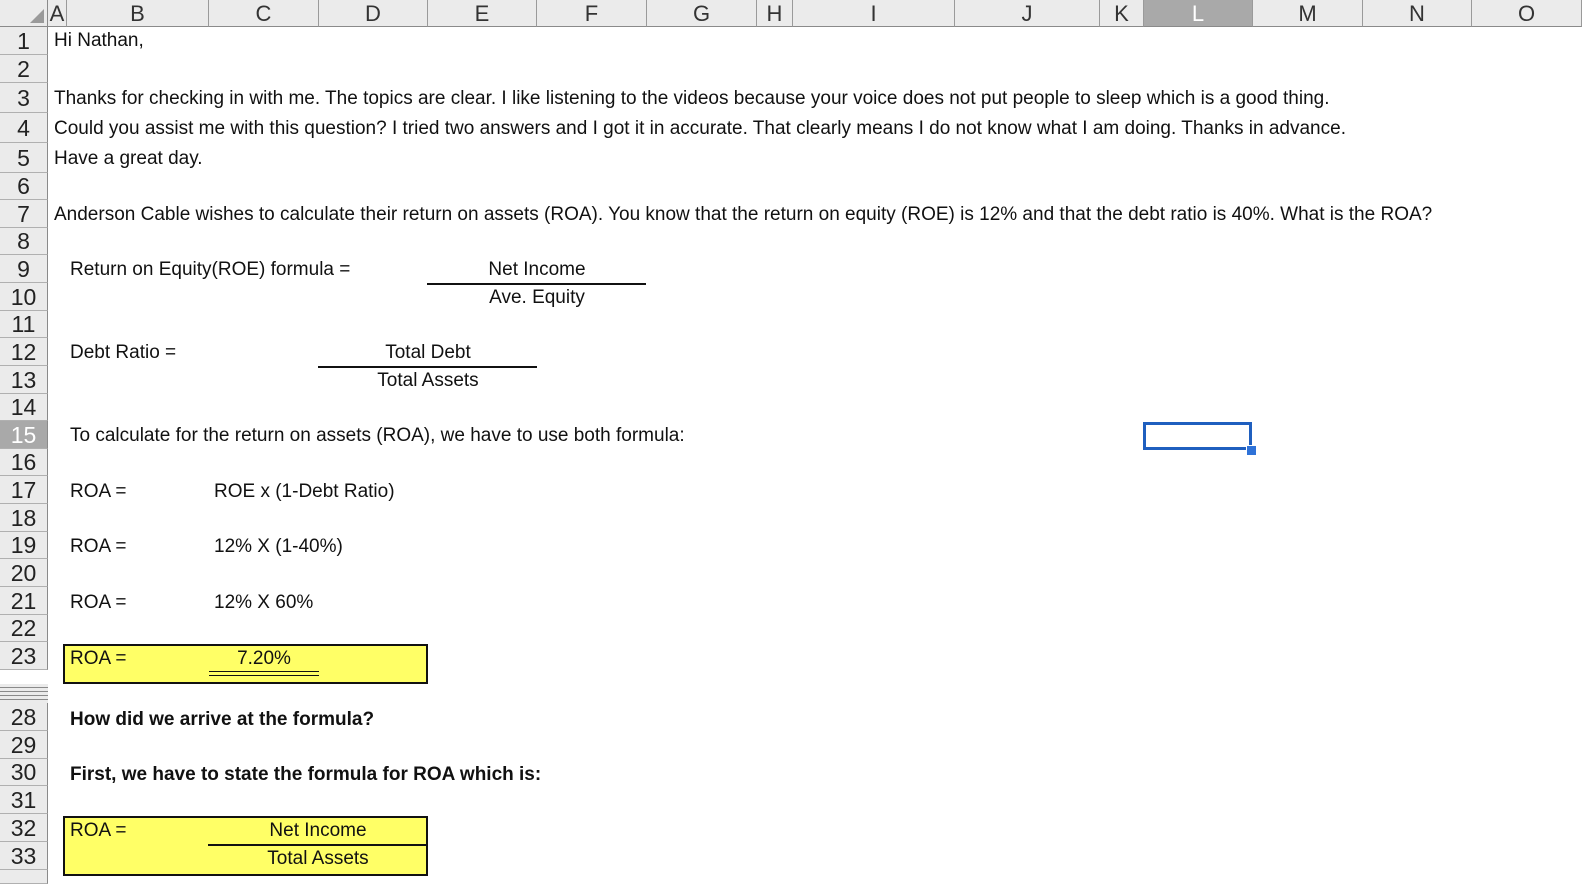 Image resolution: width=1582 pixels, height=884 pixels. What do you see at coordinates (24, 41) in the screenshot?
I see `row-header-1: 1` at bounding box center [24, 41].